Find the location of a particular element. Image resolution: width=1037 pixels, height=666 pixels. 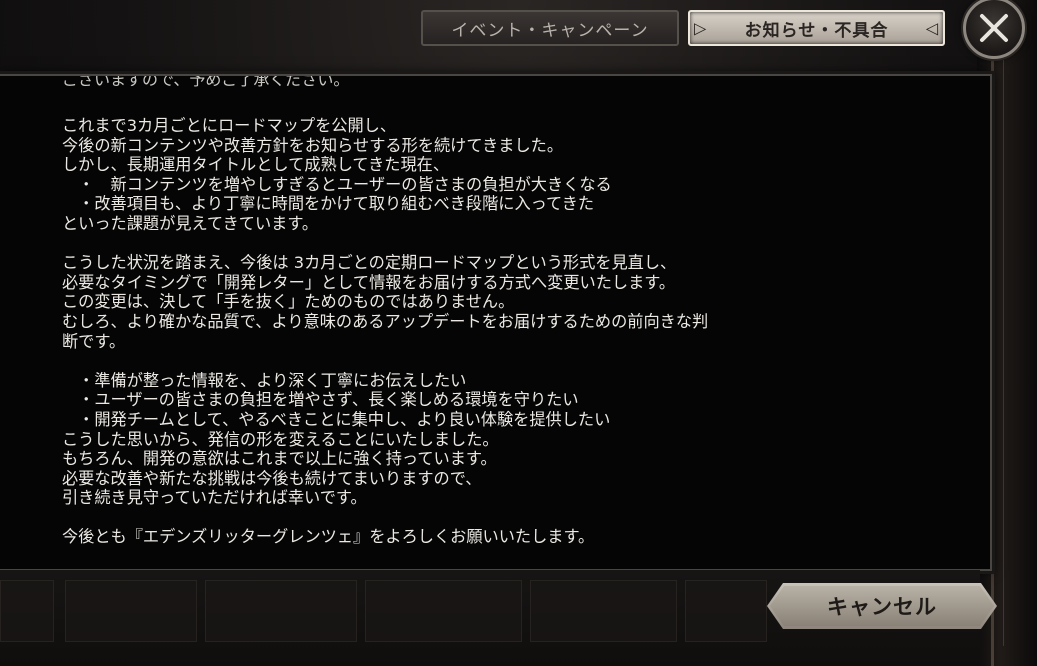

notice-line: ・改善項目も、より丁寧に時間をかけて取り組むべき段階に入ってきた is located at coordinates (328, 204).